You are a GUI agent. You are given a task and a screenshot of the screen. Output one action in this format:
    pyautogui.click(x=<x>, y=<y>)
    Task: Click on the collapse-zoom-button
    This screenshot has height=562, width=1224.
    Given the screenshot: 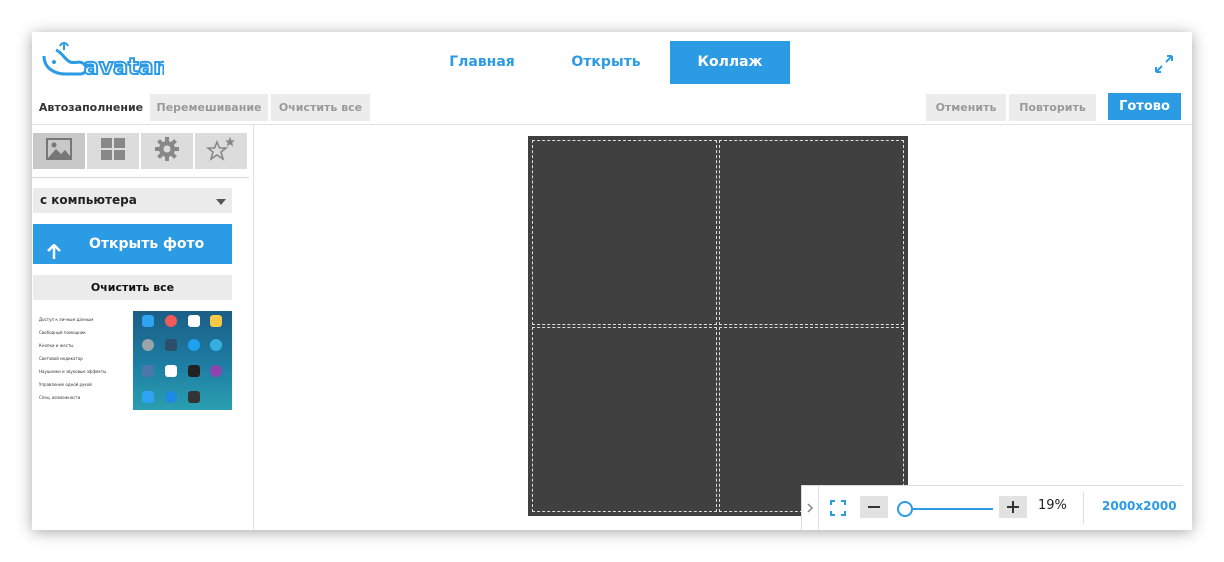 What is the action you would take?
    pyautogui.click(x=810, y=508)
    